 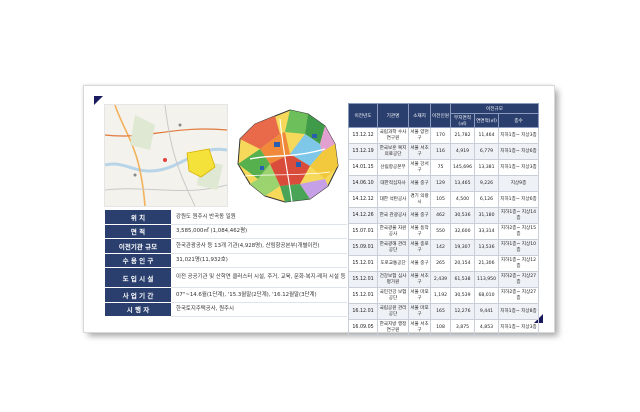 I want to click on cell-location: 서울 종로구, so click(x=419, y=247).